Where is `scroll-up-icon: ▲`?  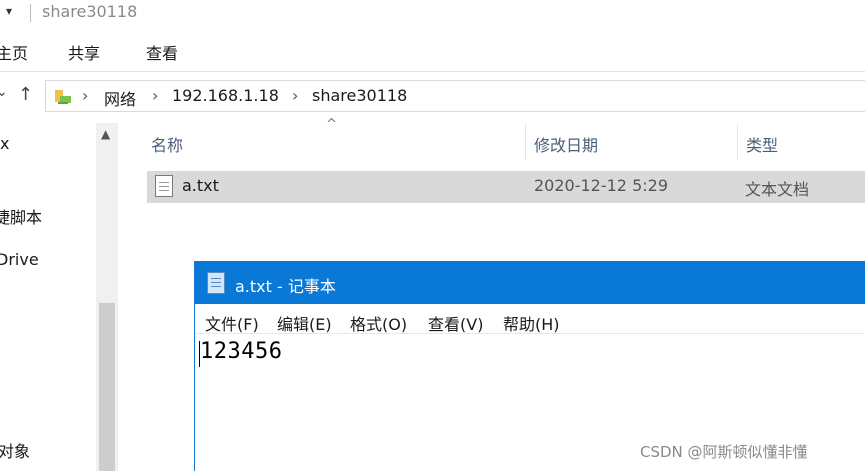 scroll-up-icon: ▲ is located at coordinates (105, 134).